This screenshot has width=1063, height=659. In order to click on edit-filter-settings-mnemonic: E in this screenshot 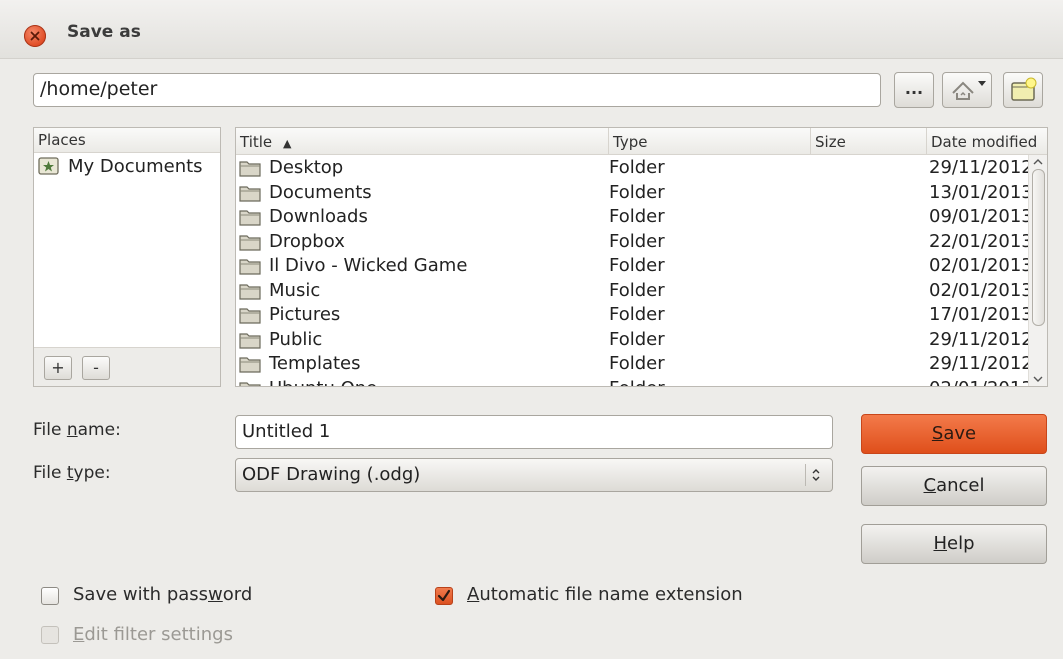, I will do `click(79, 634)`.